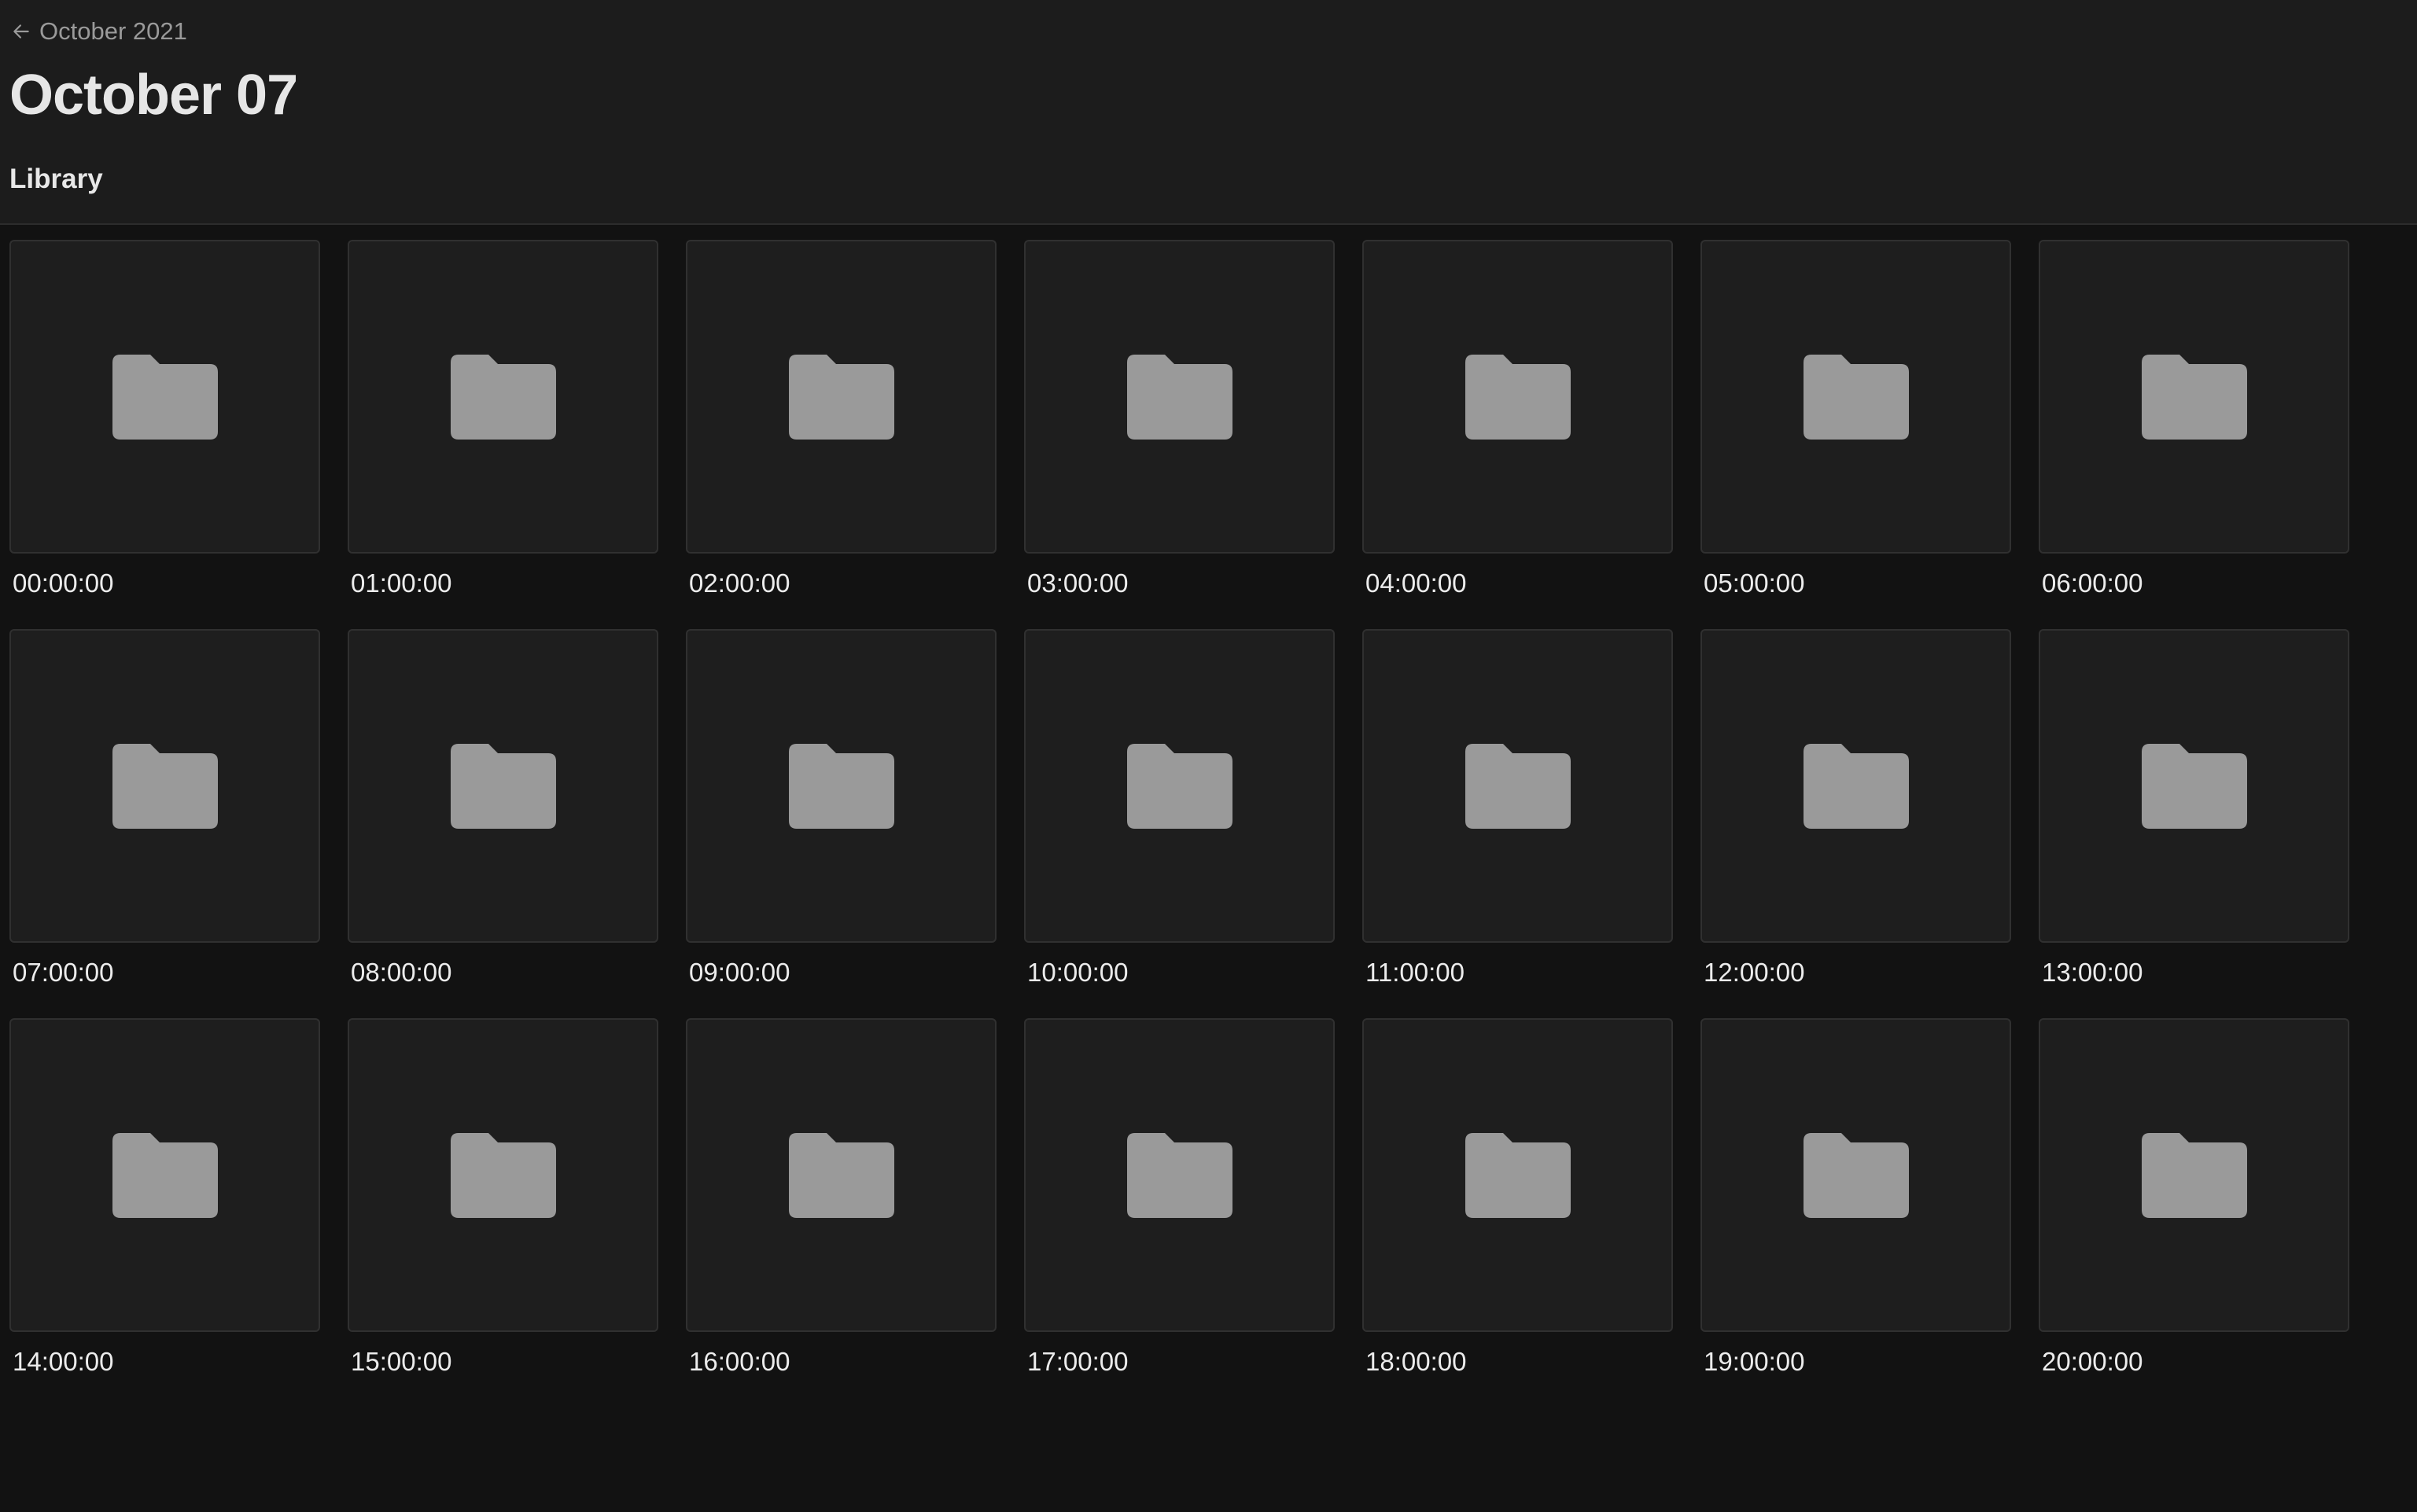  Describe the element at coordinates (64, 972) in the screenshot. I see `folder-label: 07:00:00` at that location.